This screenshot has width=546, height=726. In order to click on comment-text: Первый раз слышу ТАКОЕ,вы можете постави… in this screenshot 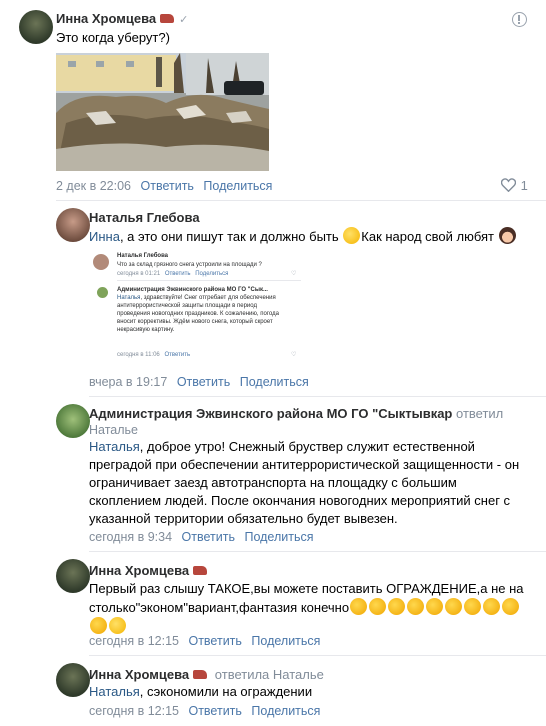, I will do `click(309, 608)`.